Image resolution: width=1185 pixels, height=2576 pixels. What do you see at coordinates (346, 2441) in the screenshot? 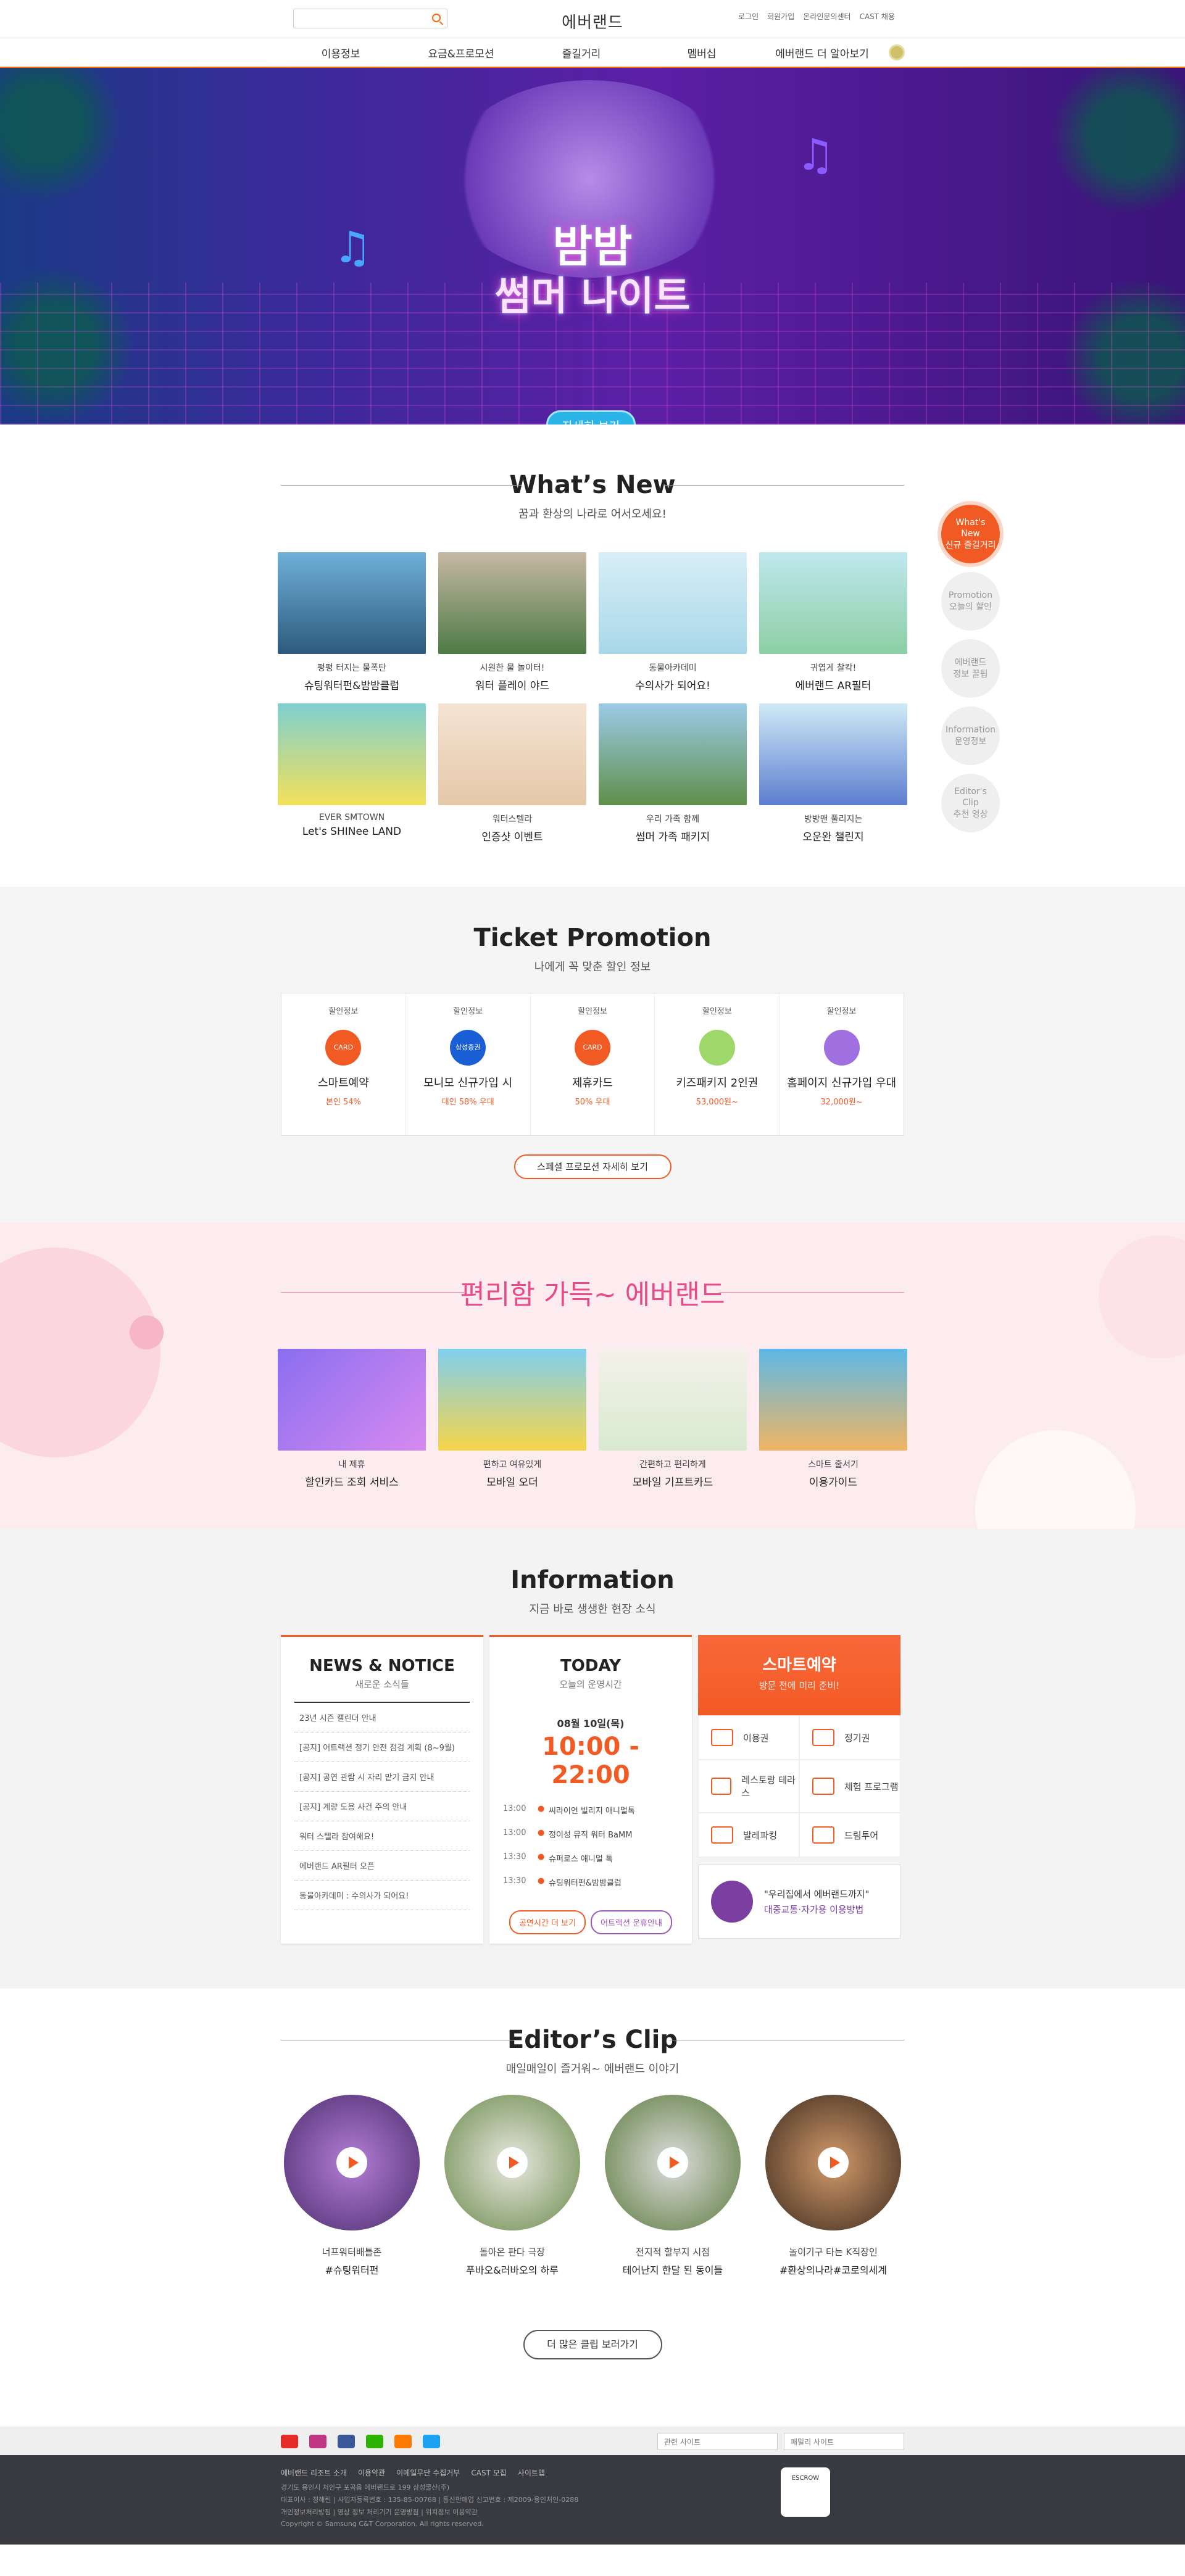
I see `facebook-icon` at bounding box center [346, 2441].